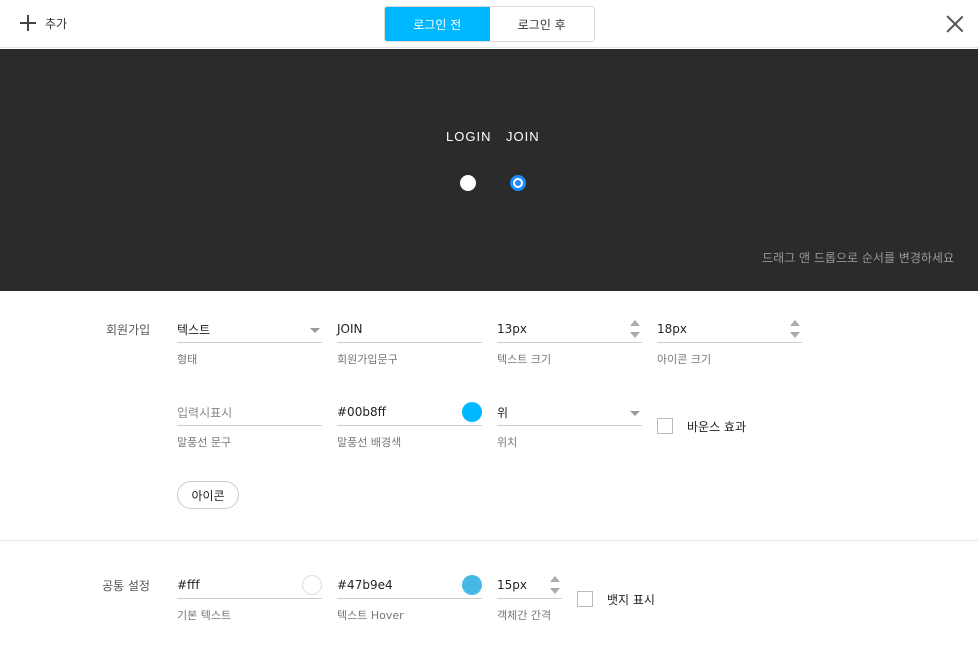 The width and height of the screenshot is (978, 650). What do you see at coordinates (518, 183) in the screenshot?
I see `preview-select-join` at bounding box center [518, 183].